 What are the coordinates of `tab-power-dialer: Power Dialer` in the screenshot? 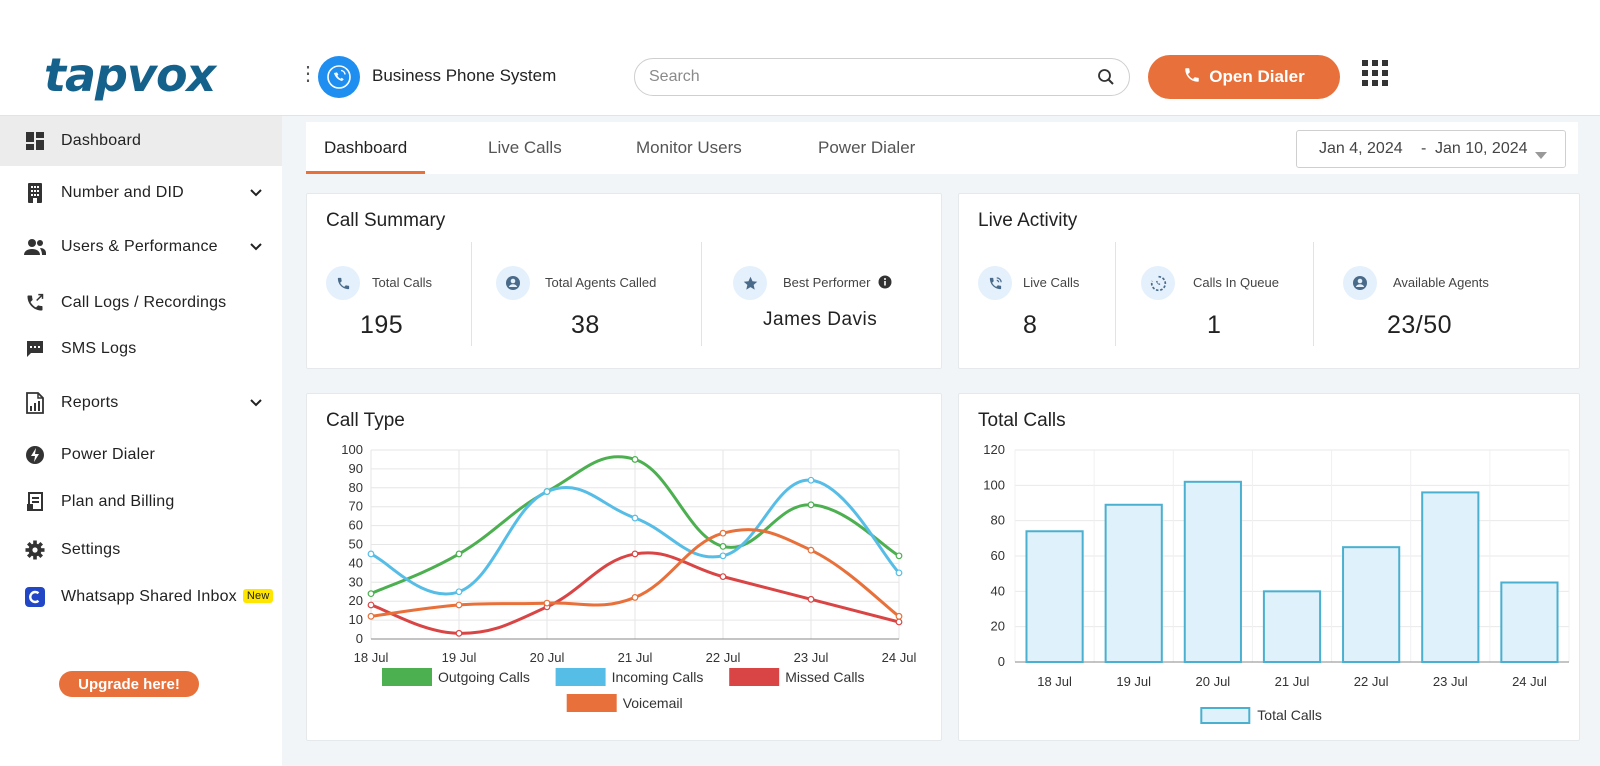 It's located at (866, 148).